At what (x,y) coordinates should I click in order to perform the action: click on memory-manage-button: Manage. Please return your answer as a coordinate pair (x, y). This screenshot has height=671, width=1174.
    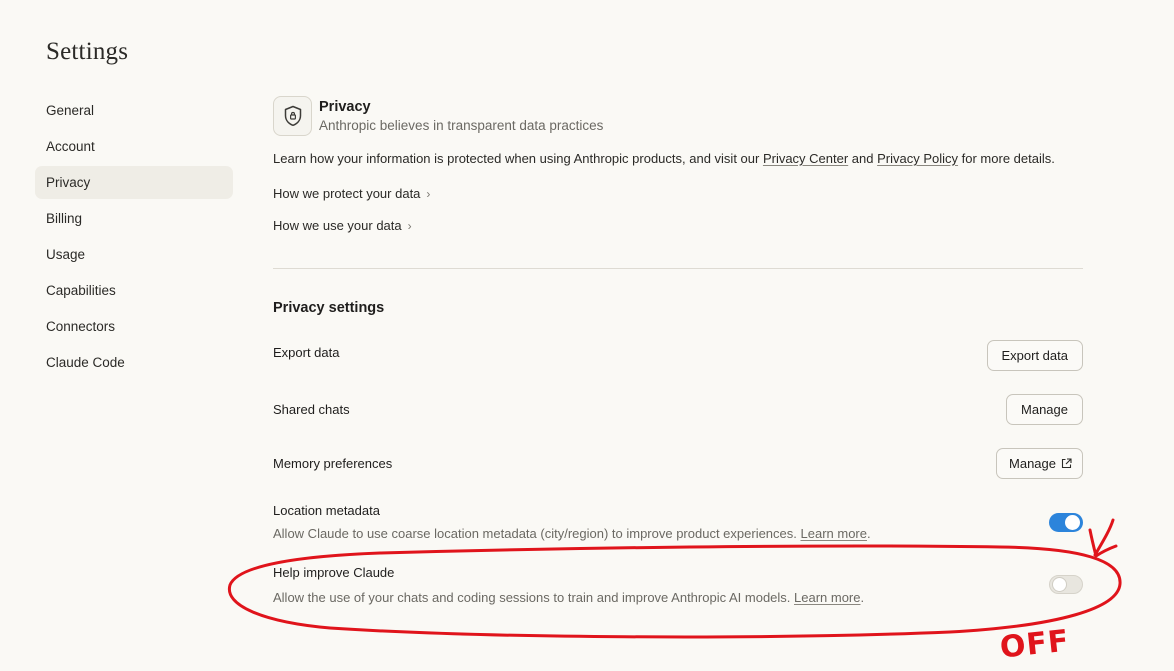
    Looking at the image, I should click on (1039, 463).